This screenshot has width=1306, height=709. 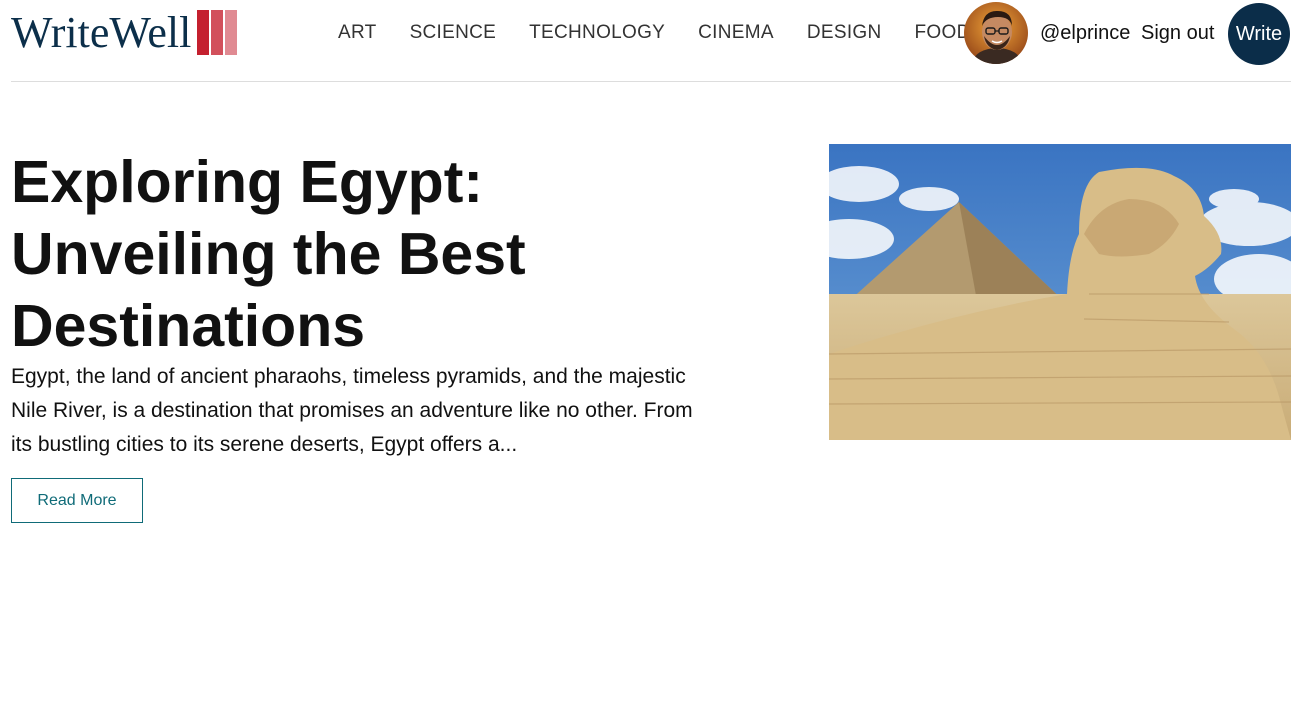 What do you see at coordinates (1259, 34) in the screenshot?
I see `write-button: Write` at bounding box center [1259, 34].